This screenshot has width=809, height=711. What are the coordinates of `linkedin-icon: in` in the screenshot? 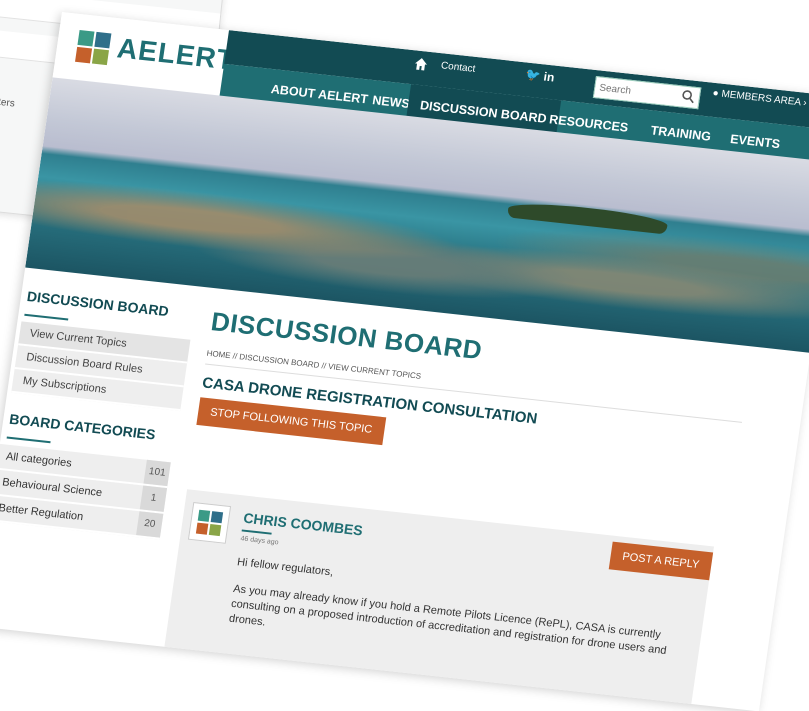 It's located at (549, 76).